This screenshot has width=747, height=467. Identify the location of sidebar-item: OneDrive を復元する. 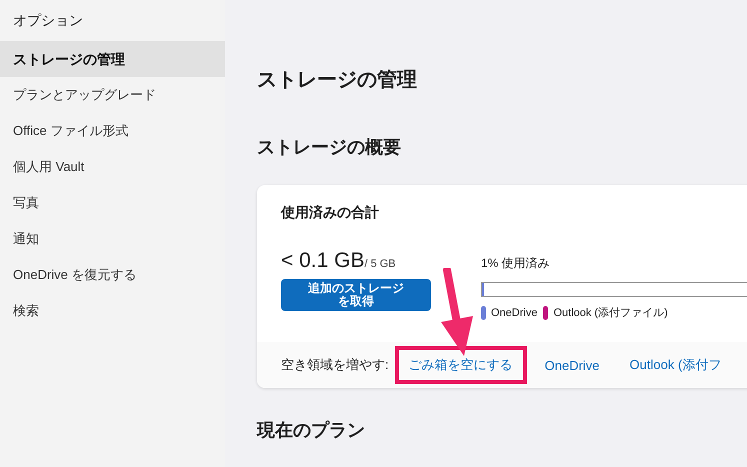
(112, 275).